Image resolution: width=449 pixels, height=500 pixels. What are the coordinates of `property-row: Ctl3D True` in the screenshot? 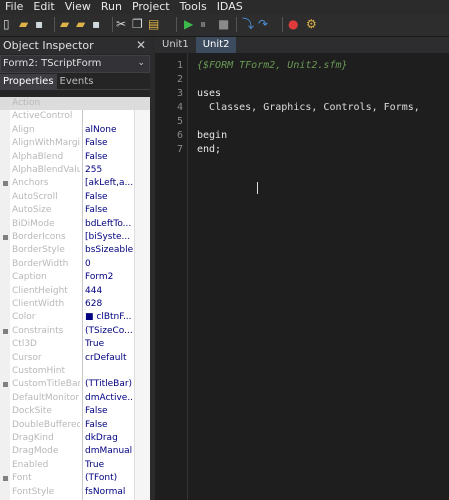 It's located at (75, 344).